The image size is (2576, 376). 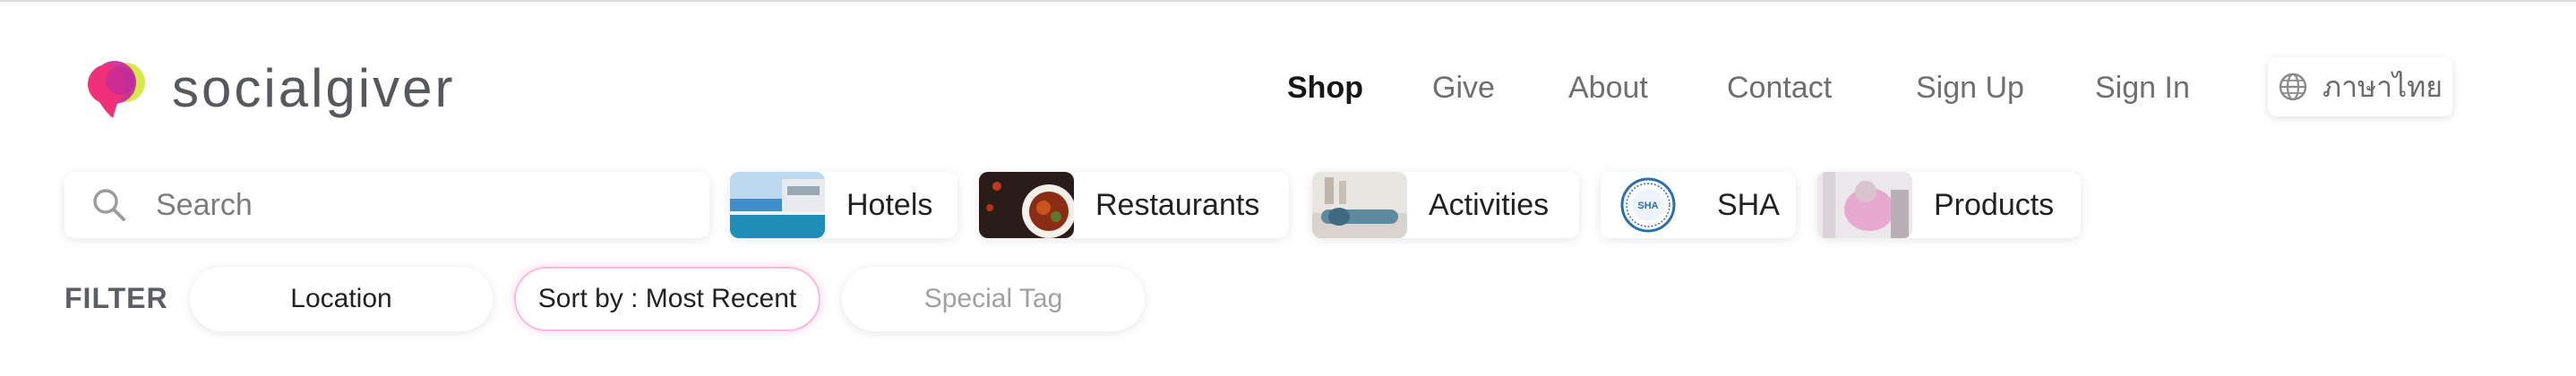 I want to click on nav-shop-wrap: Shop, so click(x=1325, y=87).